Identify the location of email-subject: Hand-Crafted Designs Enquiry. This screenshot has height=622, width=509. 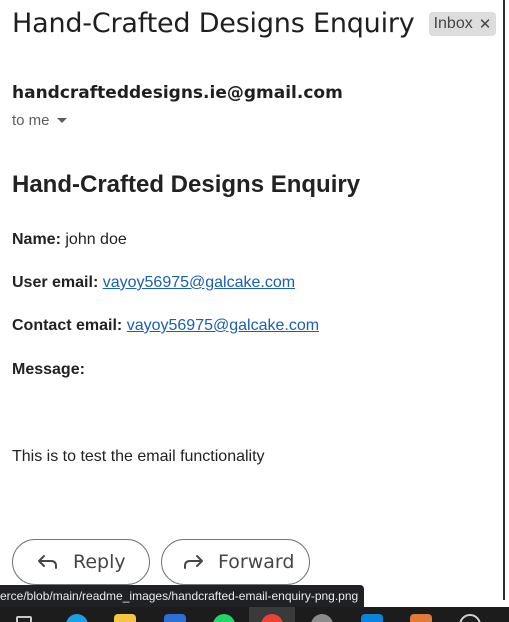
(213, 23).